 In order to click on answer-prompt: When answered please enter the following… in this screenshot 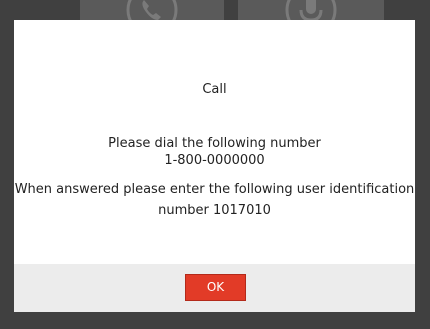, I will do `click(214, 189)`.